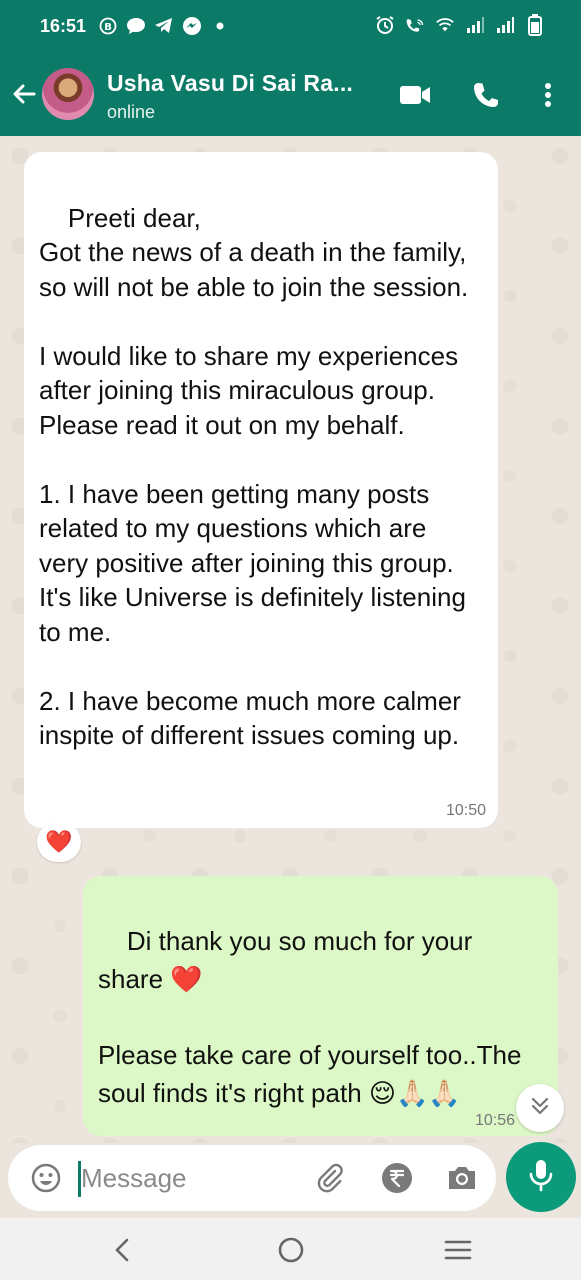  I want to click on wifi-calling-icon, so click(415, 25).